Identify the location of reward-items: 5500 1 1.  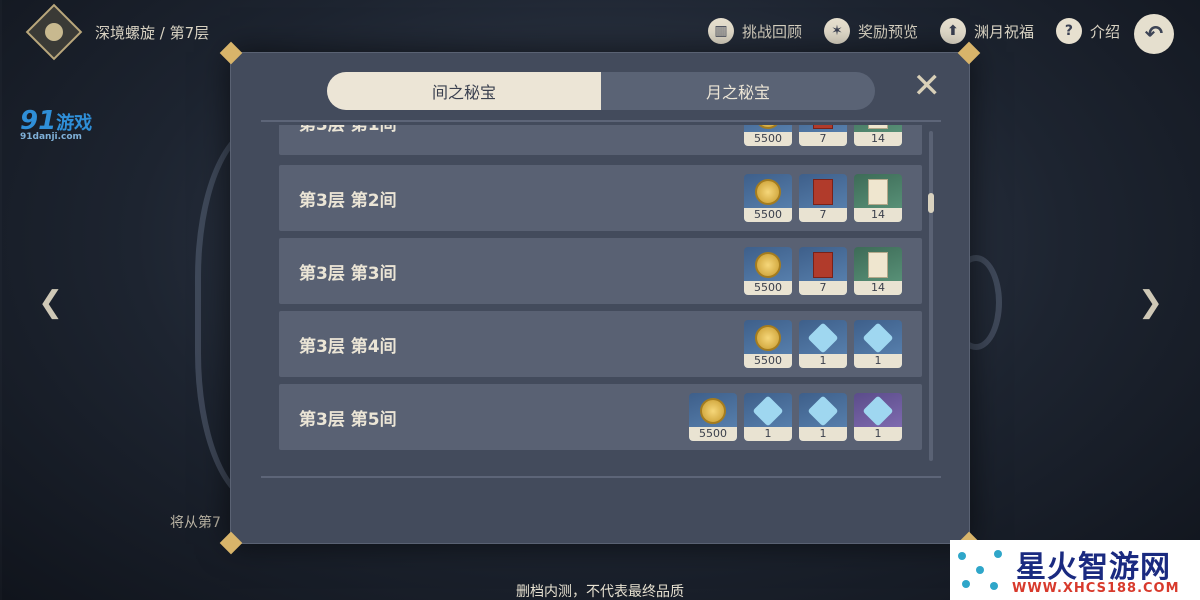
(823, 344).